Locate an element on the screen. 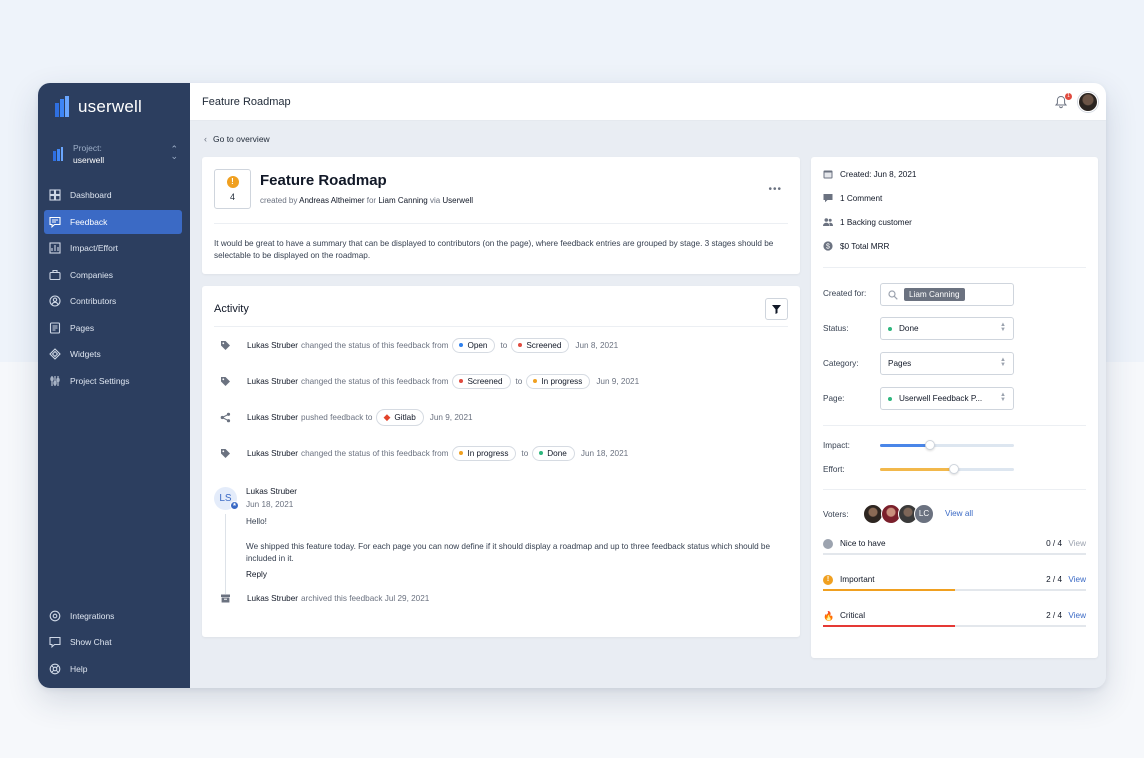 This screenshot has width=1144, height=758. topbar: Feature Roadmap 1 is located at coordinates (648, 102).